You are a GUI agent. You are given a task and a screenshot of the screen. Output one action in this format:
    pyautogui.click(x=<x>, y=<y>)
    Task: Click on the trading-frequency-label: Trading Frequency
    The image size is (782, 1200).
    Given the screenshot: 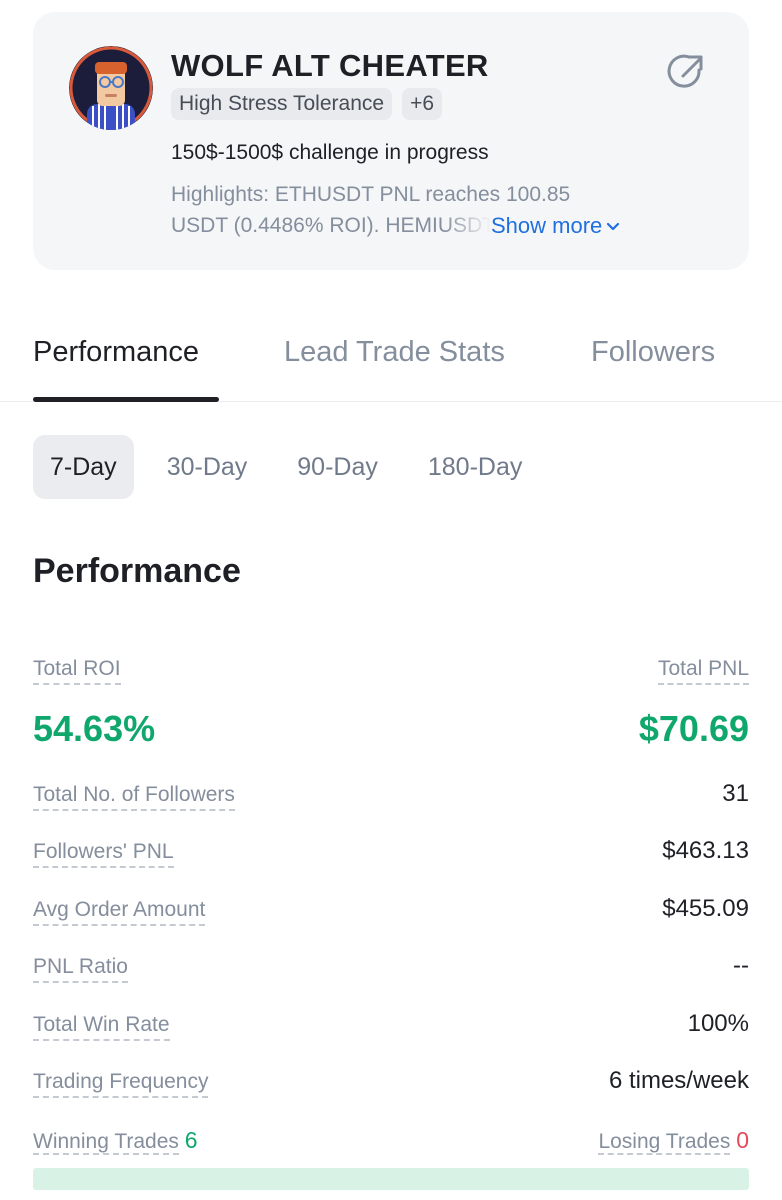 What is the action you would take?
    pyautogui.click(x=121, y=1083)
    